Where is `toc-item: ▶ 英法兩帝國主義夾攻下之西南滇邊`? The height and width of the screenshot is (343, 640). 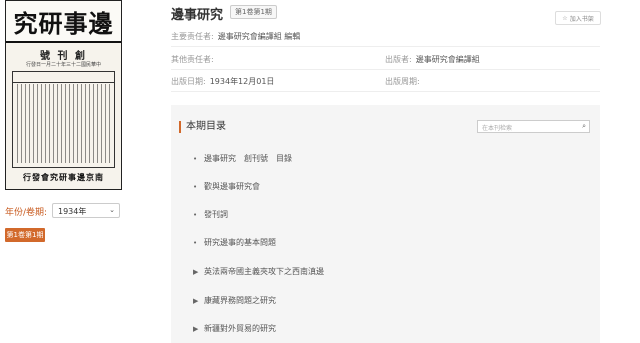 toc-item: ▶ 英法兩帝國主義夾攻下之西南滇邊 is located at coordinates (258, 271).